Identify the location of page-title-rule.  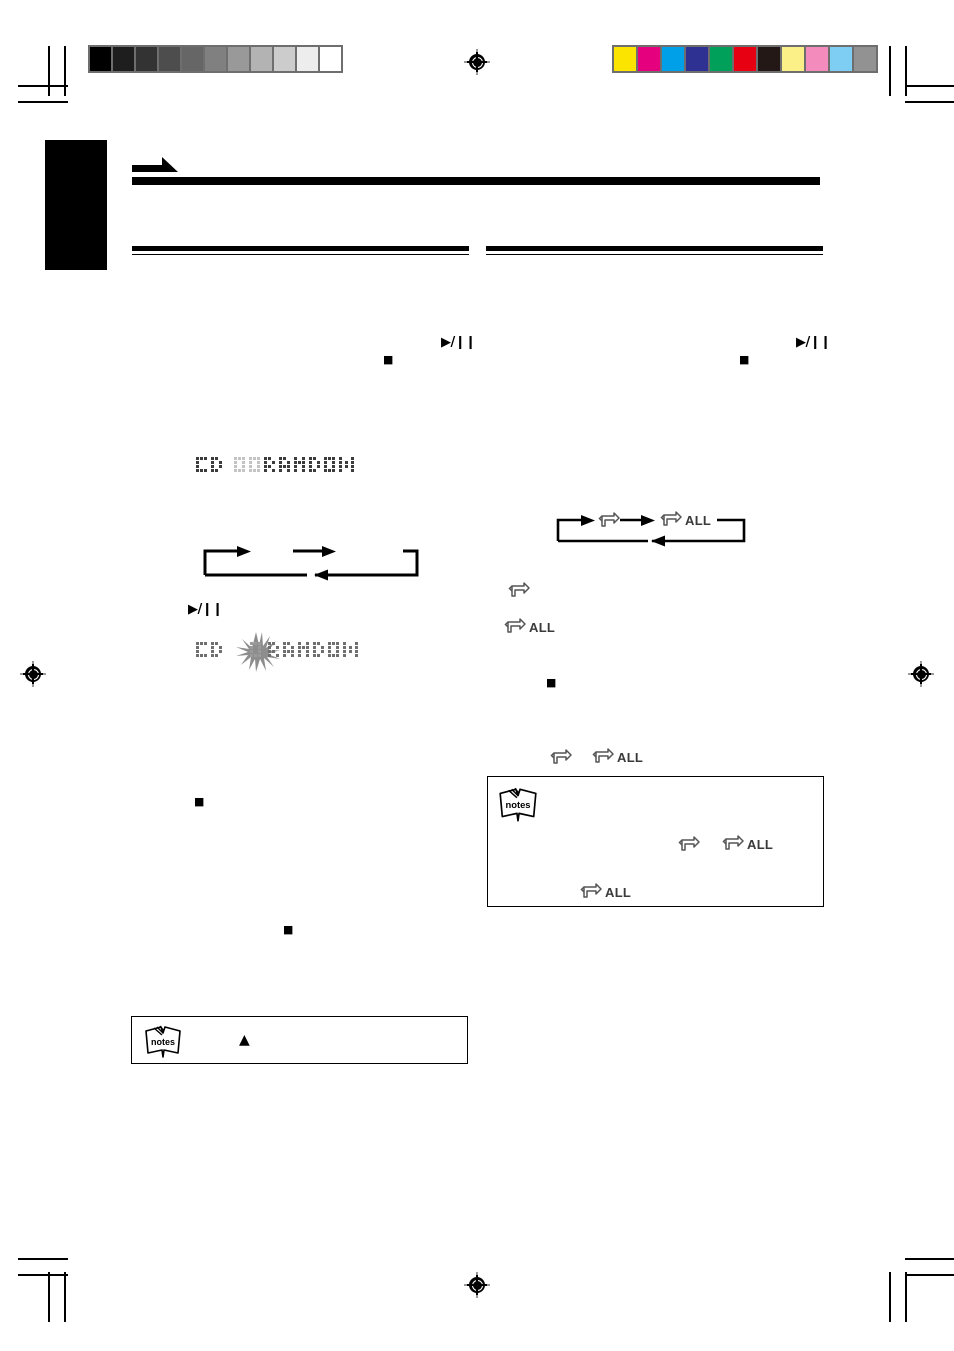
(476, 181).